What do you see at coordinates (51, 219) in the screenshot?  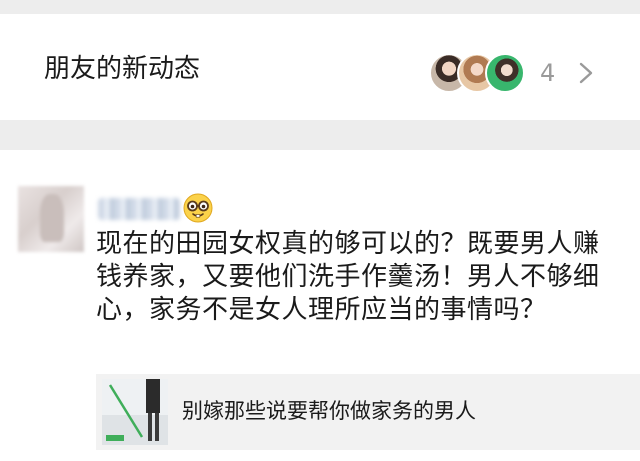 I see `avatar` at bounding box center [51, 219].